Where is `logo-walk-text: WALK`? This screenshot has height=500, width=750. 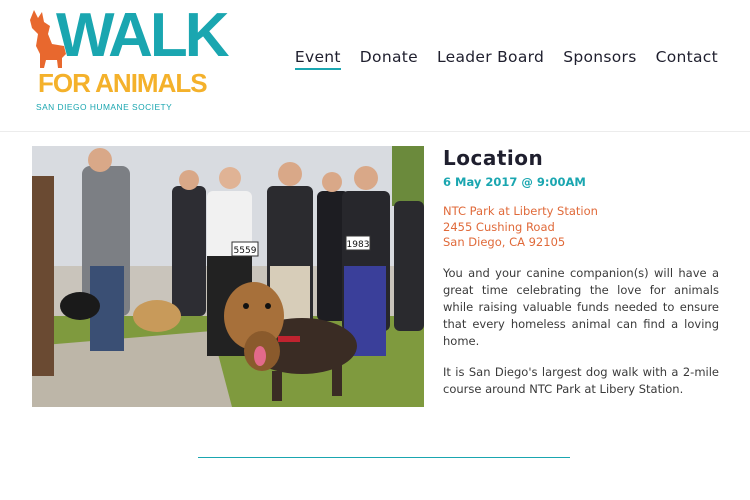
logo-walk-text: WALK is located at coordinates (143, 35).